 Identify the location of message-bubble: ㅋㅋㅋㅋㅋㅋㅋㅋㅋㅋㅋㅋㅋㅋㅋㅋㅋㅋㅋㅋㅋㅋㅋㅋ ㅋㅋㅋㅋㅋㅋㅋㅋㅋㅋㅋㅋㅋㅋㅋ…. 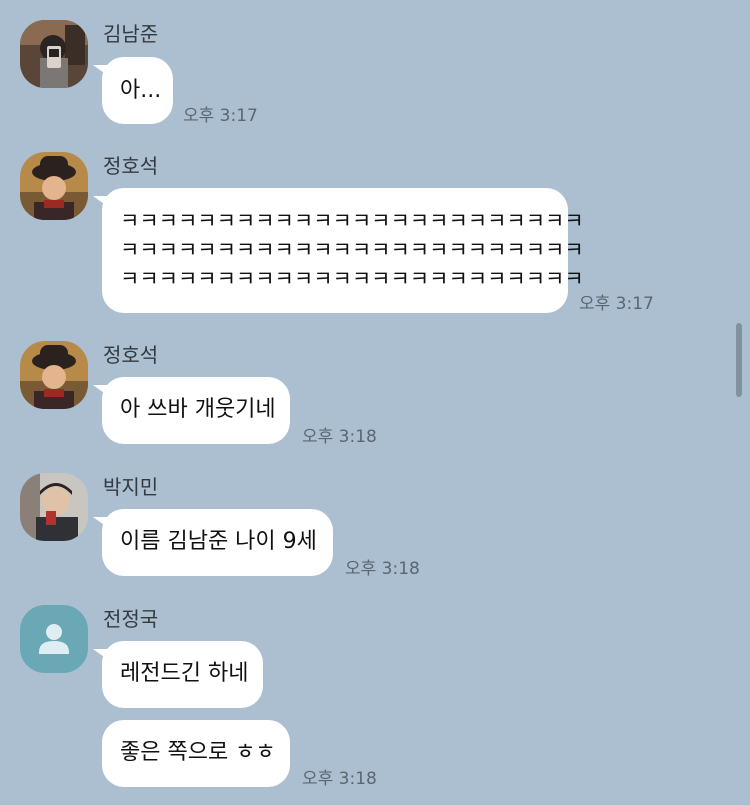
(338, 250).